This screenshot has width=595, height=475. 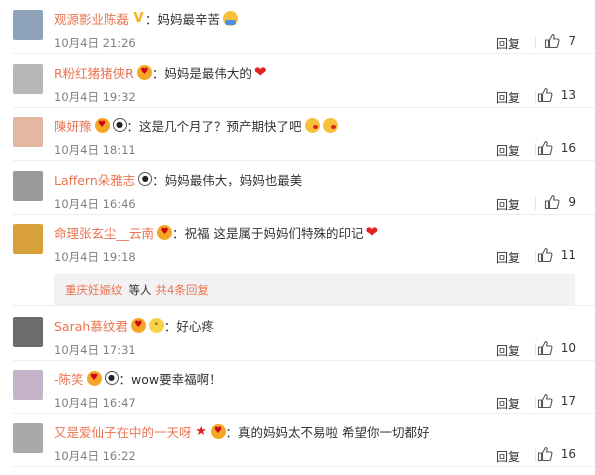 What do you see at coordinates (123, 431) in the screenshot?
I see `username-link: 又是爱仙子在中的一天呀` at bounding box center [123, 431].